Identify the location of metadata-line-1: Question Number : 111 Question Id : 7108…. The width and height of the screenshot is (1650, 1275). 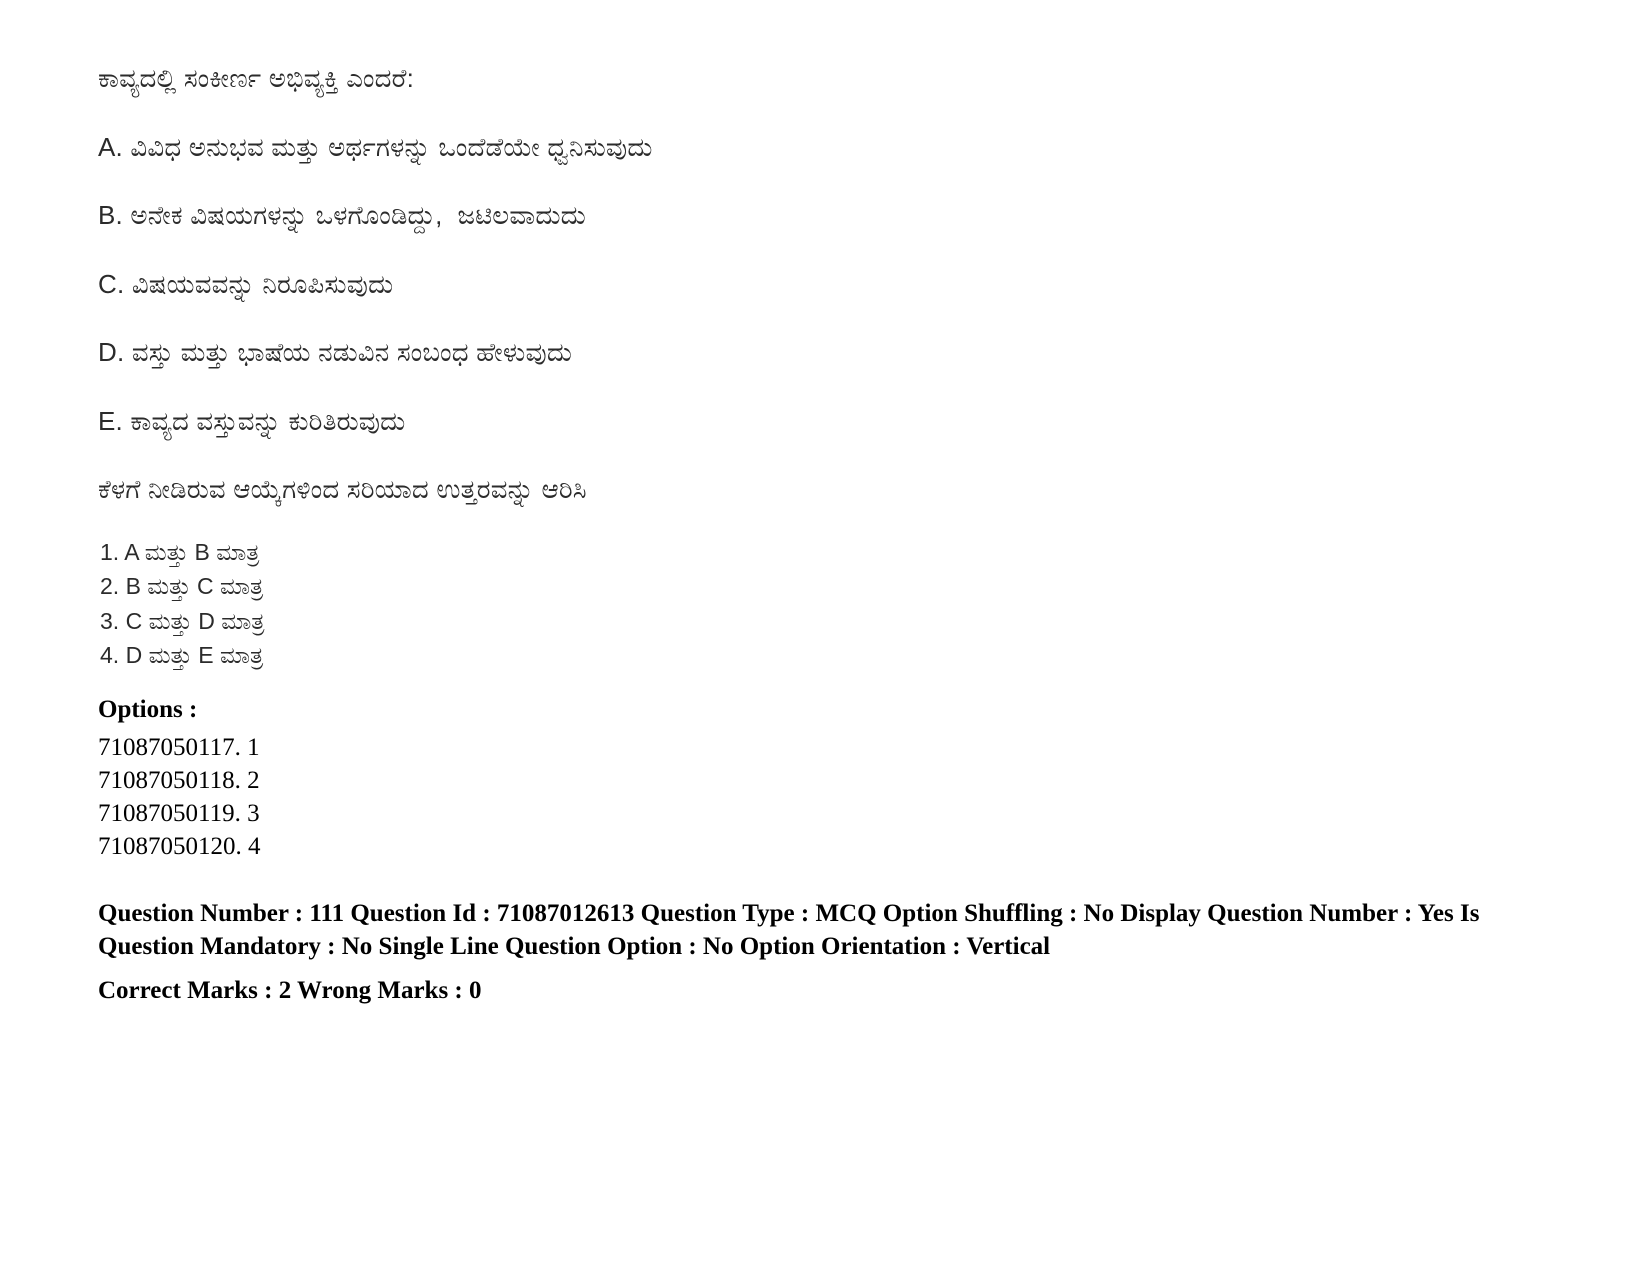
(789, 913).